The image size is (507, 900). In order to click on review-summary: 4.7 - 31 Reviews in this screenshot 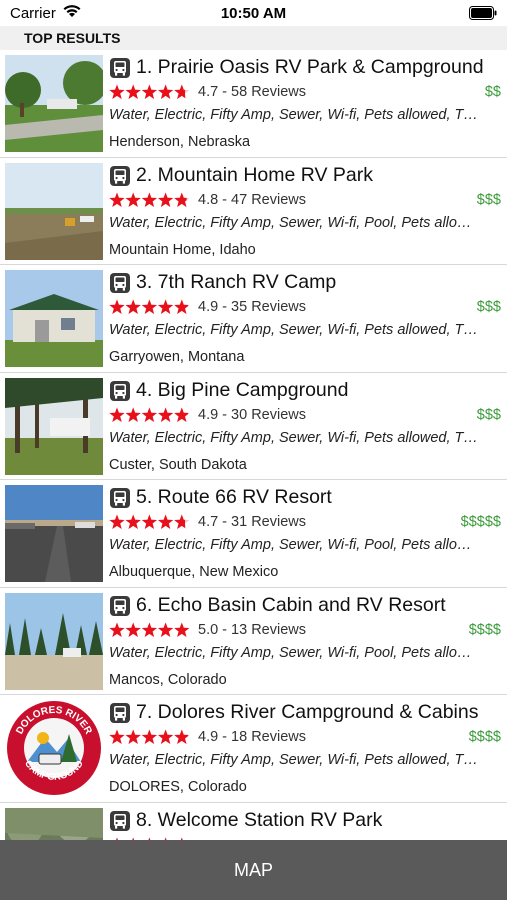, I will do `click(252, 522)`.